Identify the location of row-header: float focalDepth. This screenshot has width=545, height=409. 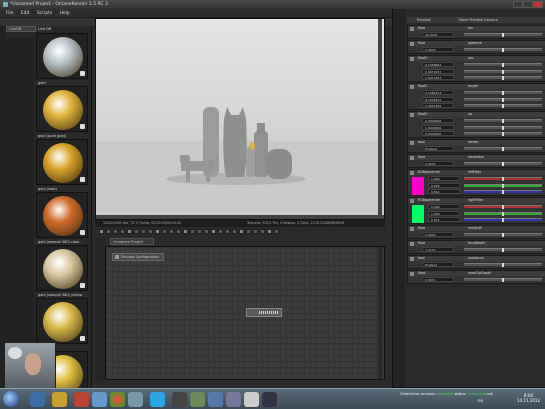
(476, 243).